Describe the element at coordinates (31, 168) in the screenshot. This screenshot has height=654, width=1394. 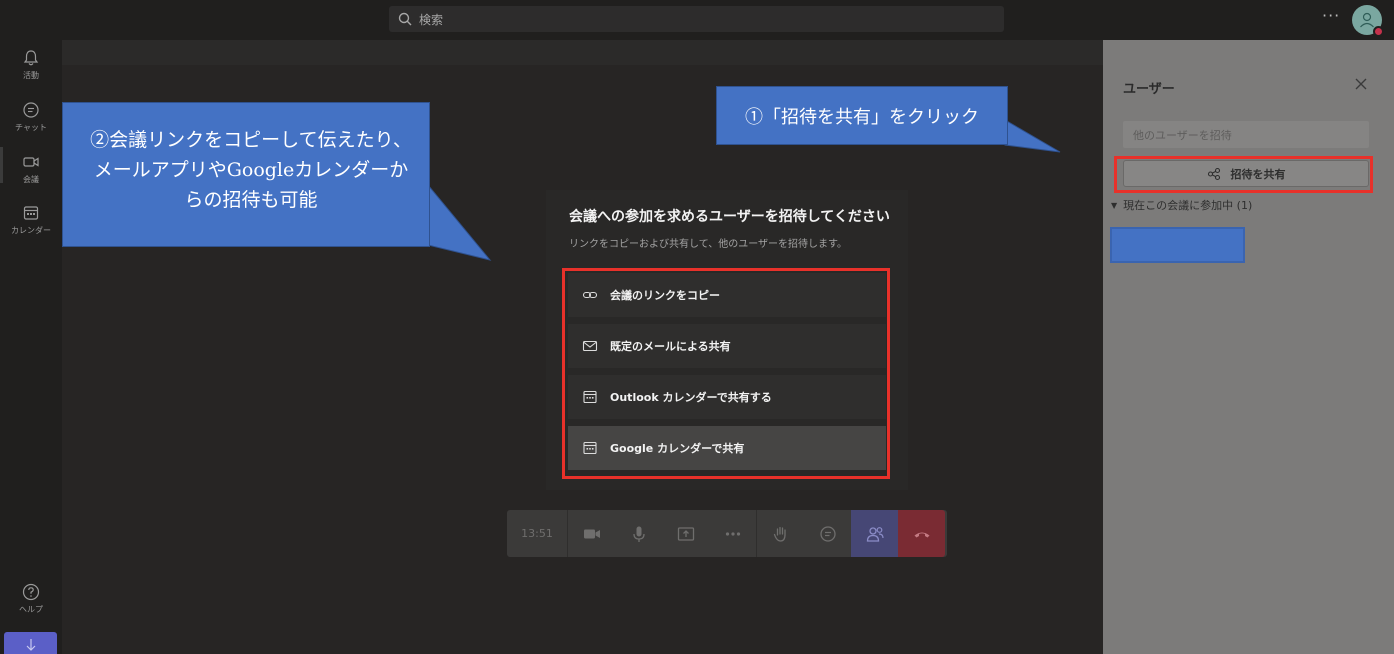
I see `rail-item-meetings: 会議` at that location.